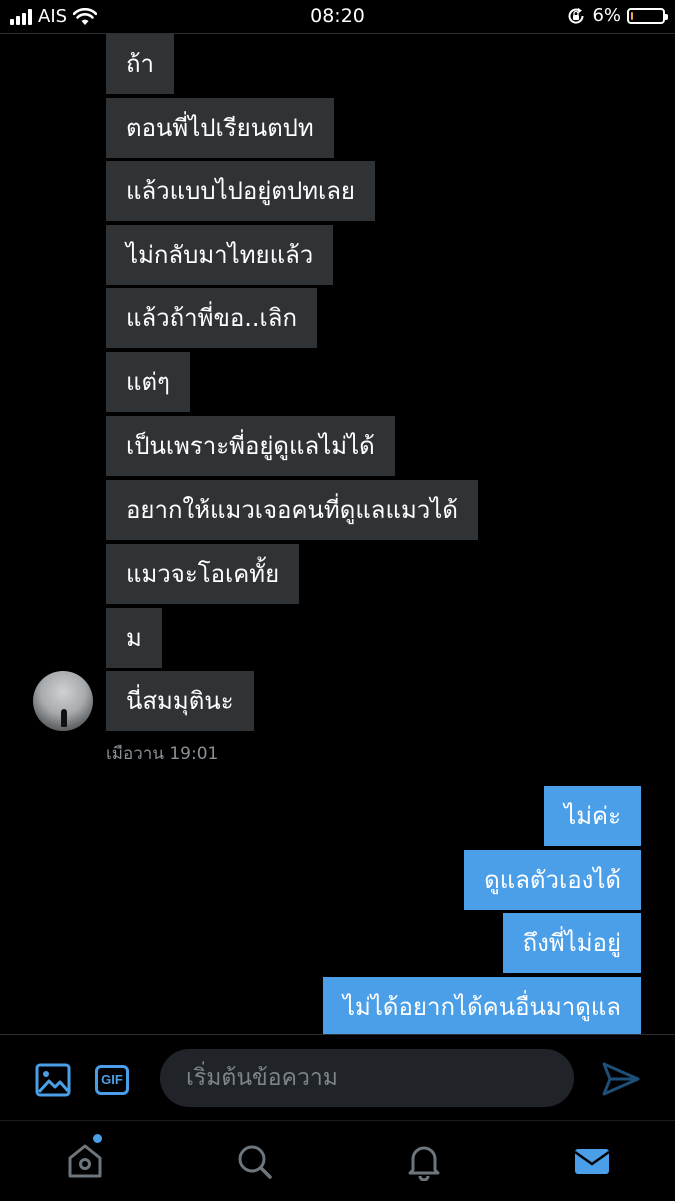 The image size is (675, 1201). I want to click on battery-level, so click(632, 15).